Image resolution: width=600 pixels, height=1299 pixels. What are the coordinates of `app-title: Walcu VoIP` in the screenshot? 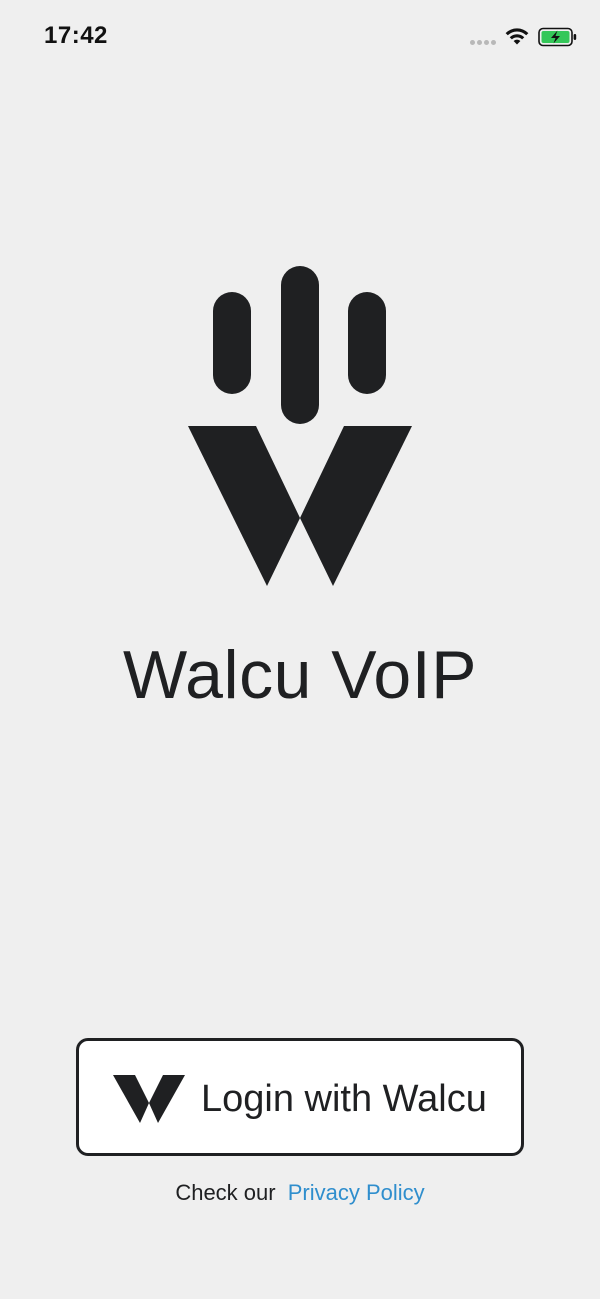 It's located at (300, 675).